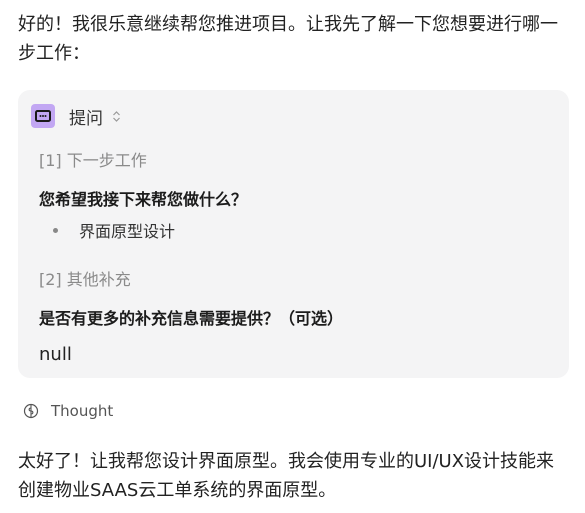 The width and height of the screenshot is (585, 513). Describe the element at coordinates (31, 411) in the screenshot. I see `brain-icon` at that location.